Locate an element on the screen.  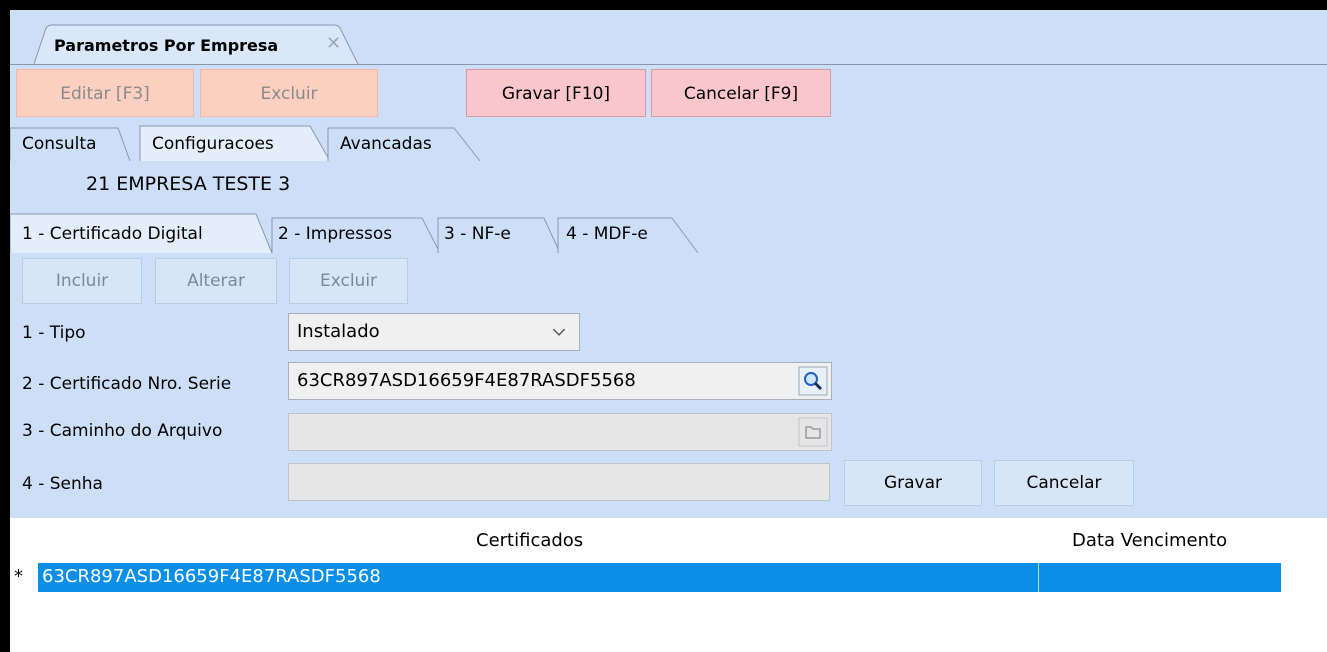
search-icon is located at coordinates (813, 381).